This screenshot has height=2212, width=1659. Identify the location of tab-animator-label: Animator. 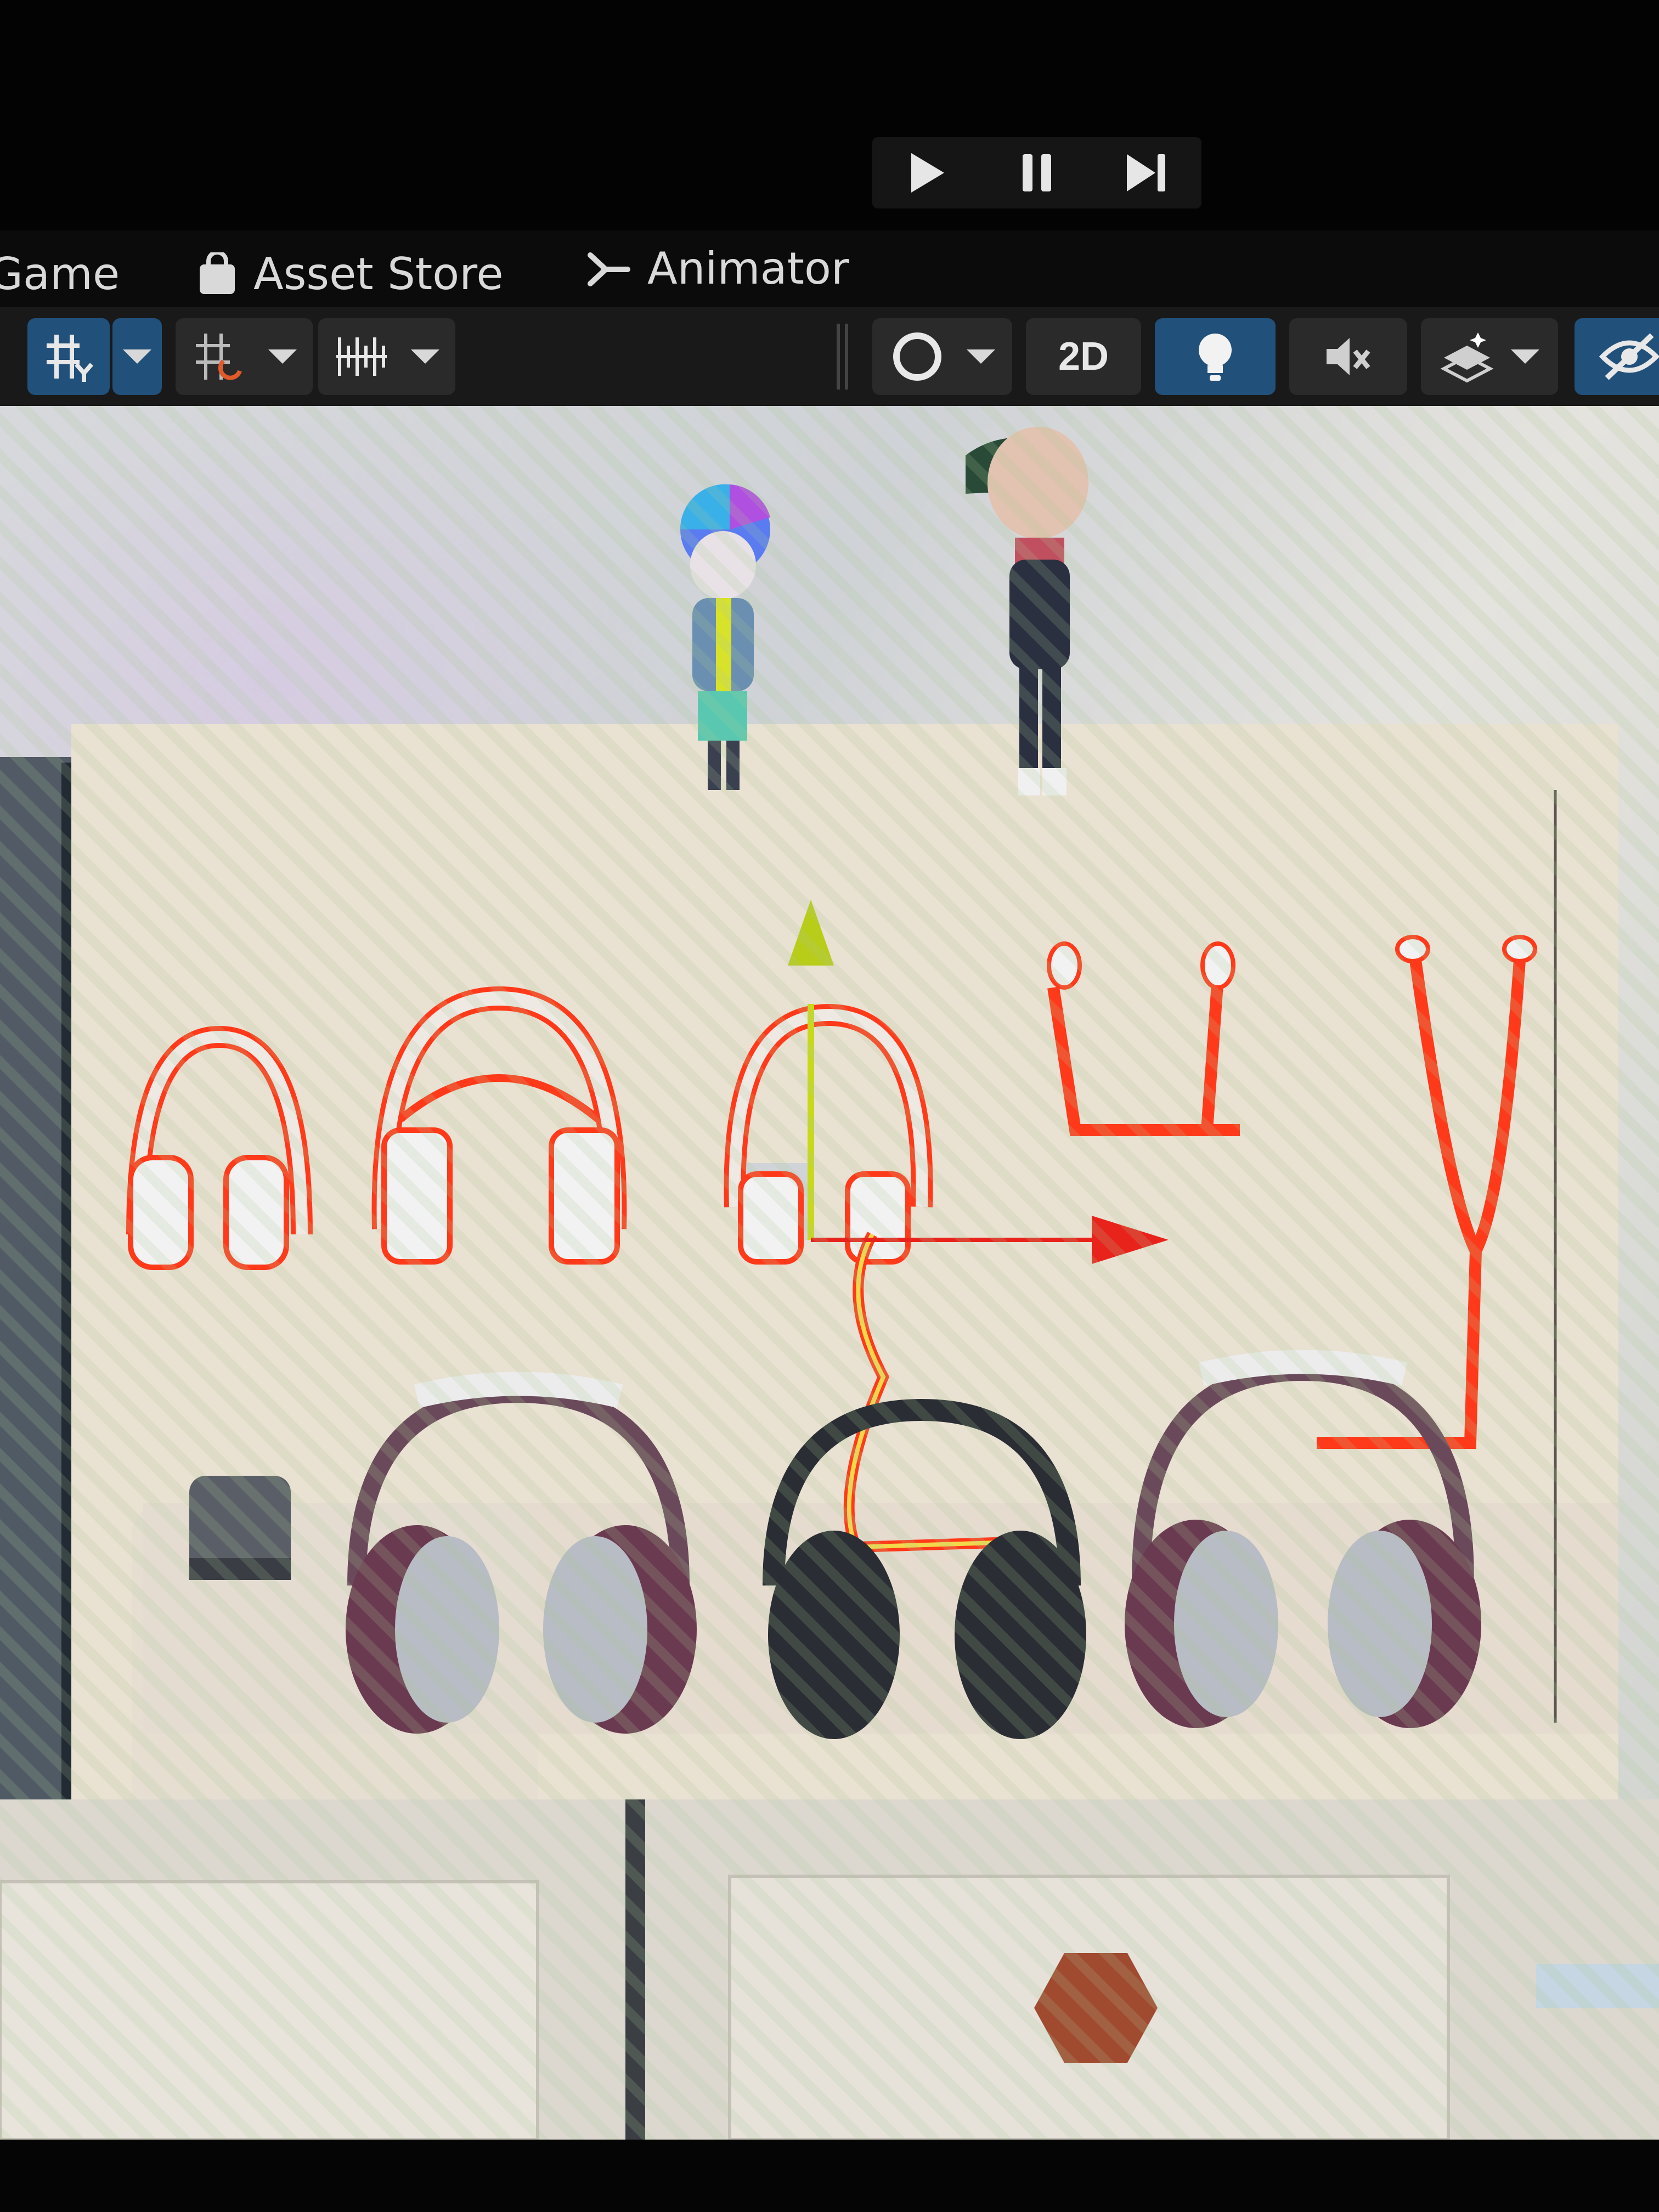
(748, 268).